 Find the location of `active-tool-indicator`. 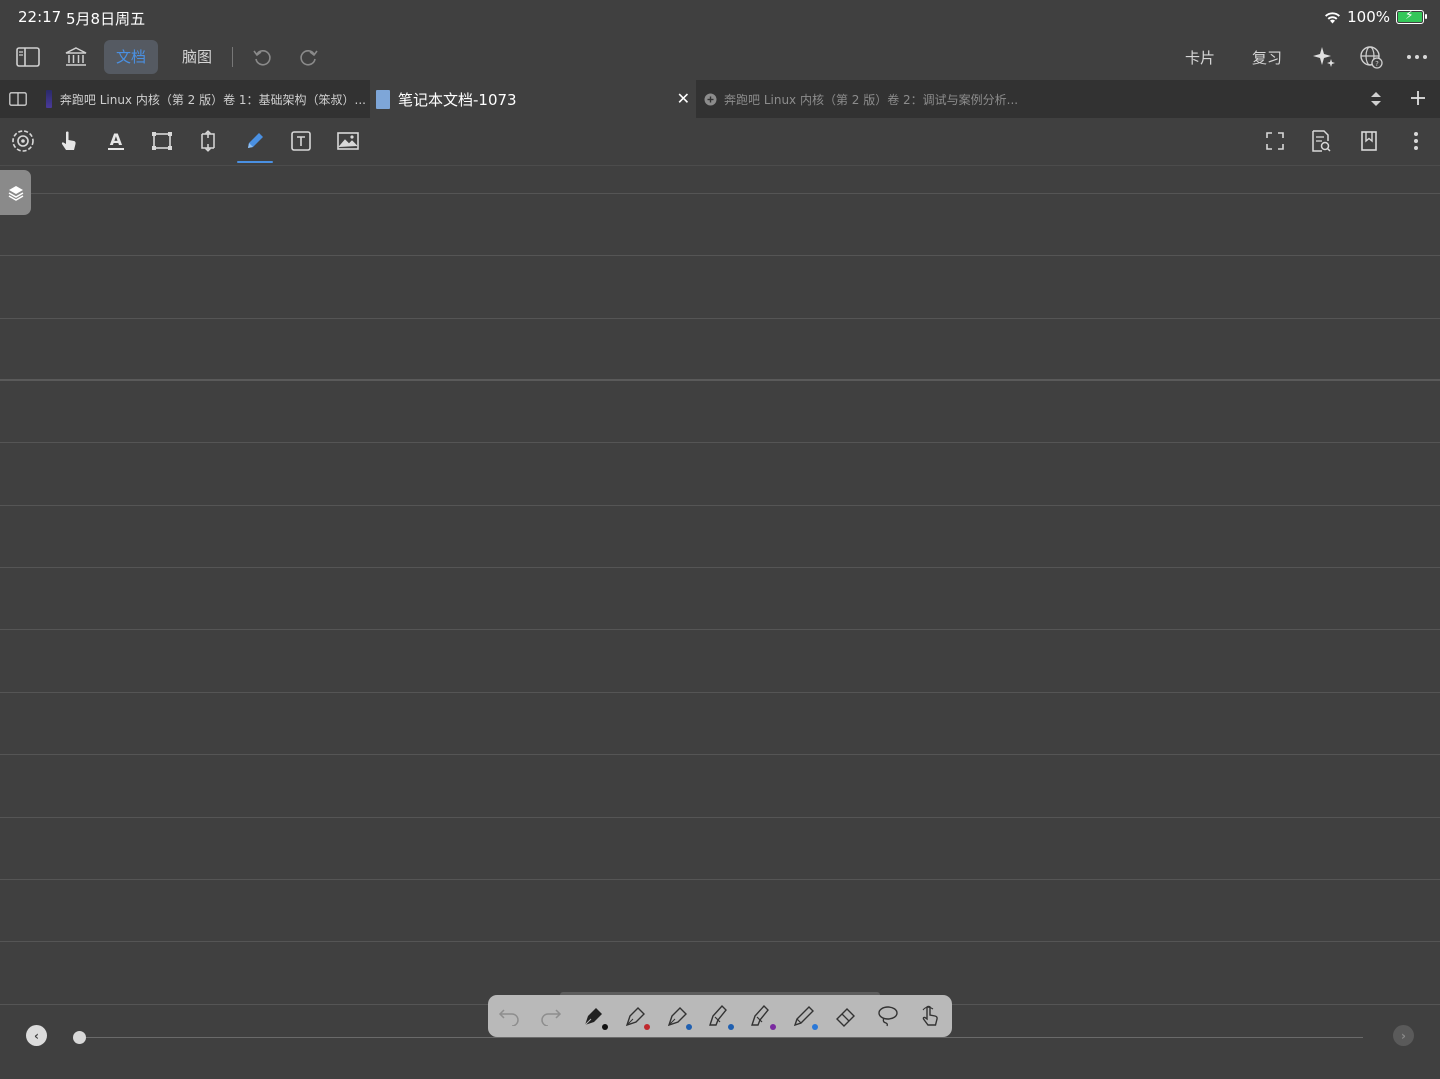

active-tool-indicator is located at coordinates (255, 162).